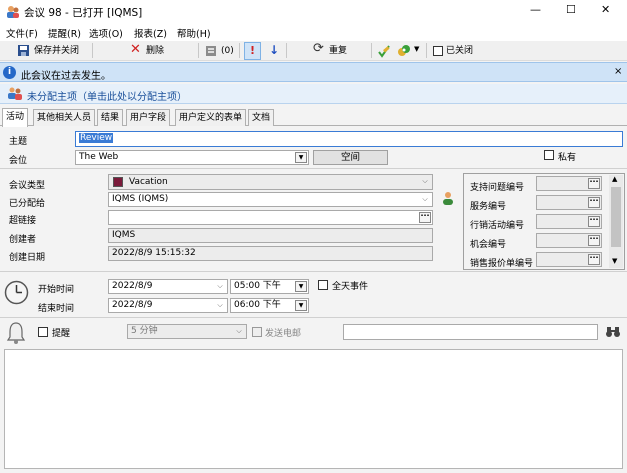  What do you see at coordinates (438, 51) in the screenshot?
I see `closed-checkbox` at bounding box center [438, 51].